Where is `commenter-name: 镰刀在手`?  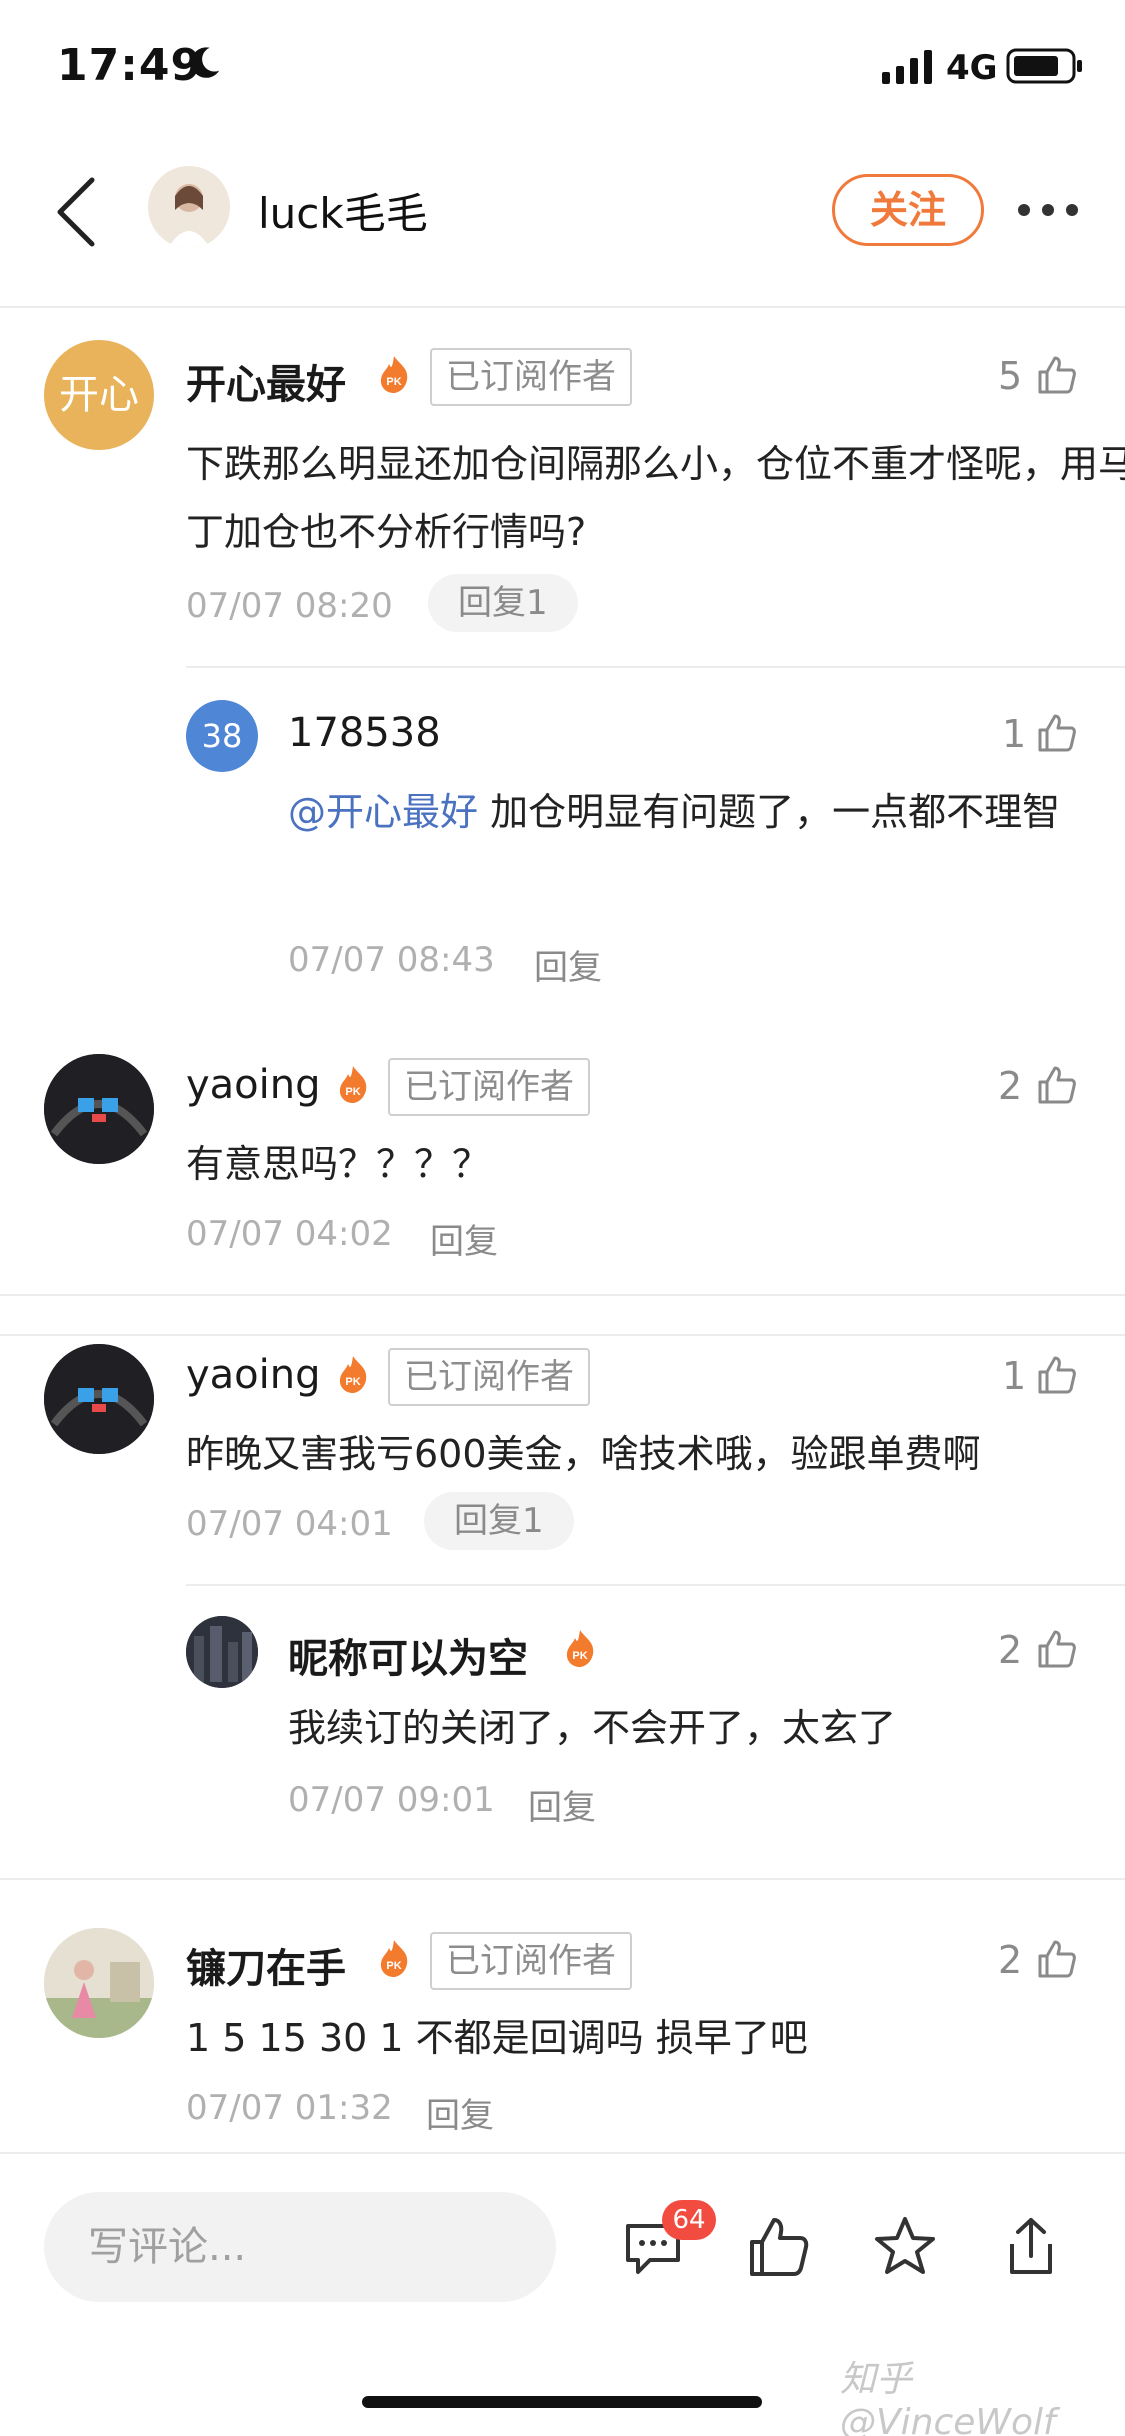 commenter-name: 镰刀在手 is located at coordinates (266, 1965).